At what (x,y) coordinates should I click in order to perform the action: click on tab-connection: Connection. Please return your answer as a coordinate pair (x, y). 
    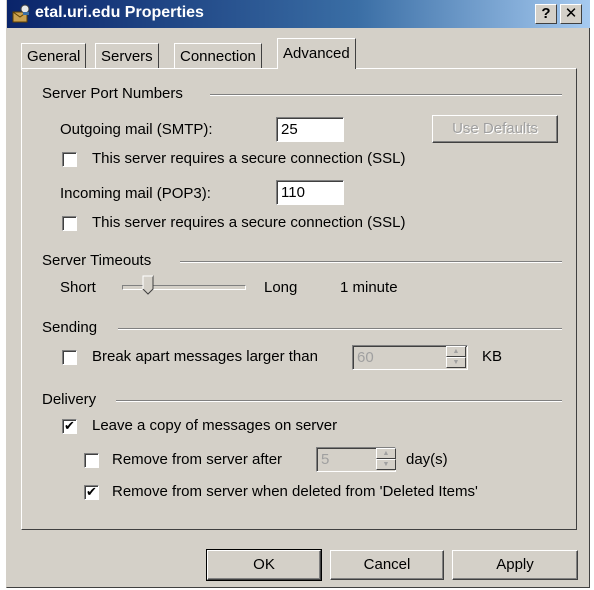
    Looking at the image, I should click on (218, 56).